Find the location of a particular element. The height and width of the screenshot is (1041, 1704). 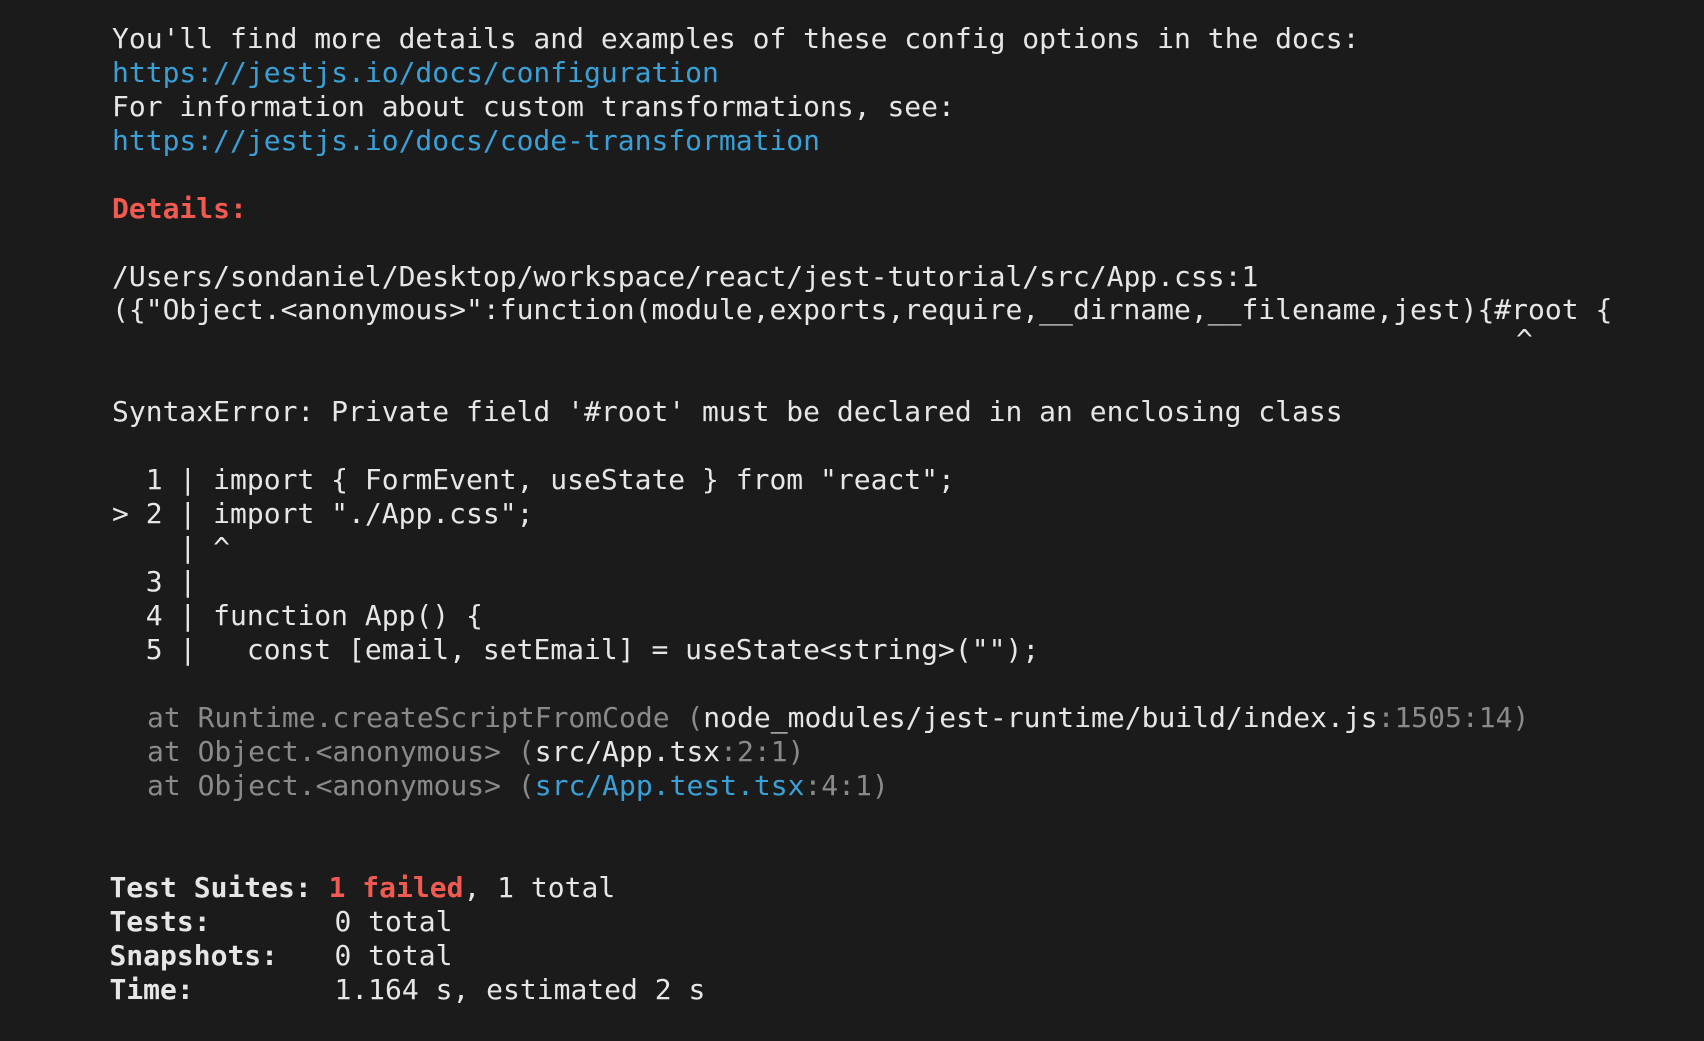

stack-frame-caller: at Runtime.createScriptFromCode ( is located at coordinates (425, 717).